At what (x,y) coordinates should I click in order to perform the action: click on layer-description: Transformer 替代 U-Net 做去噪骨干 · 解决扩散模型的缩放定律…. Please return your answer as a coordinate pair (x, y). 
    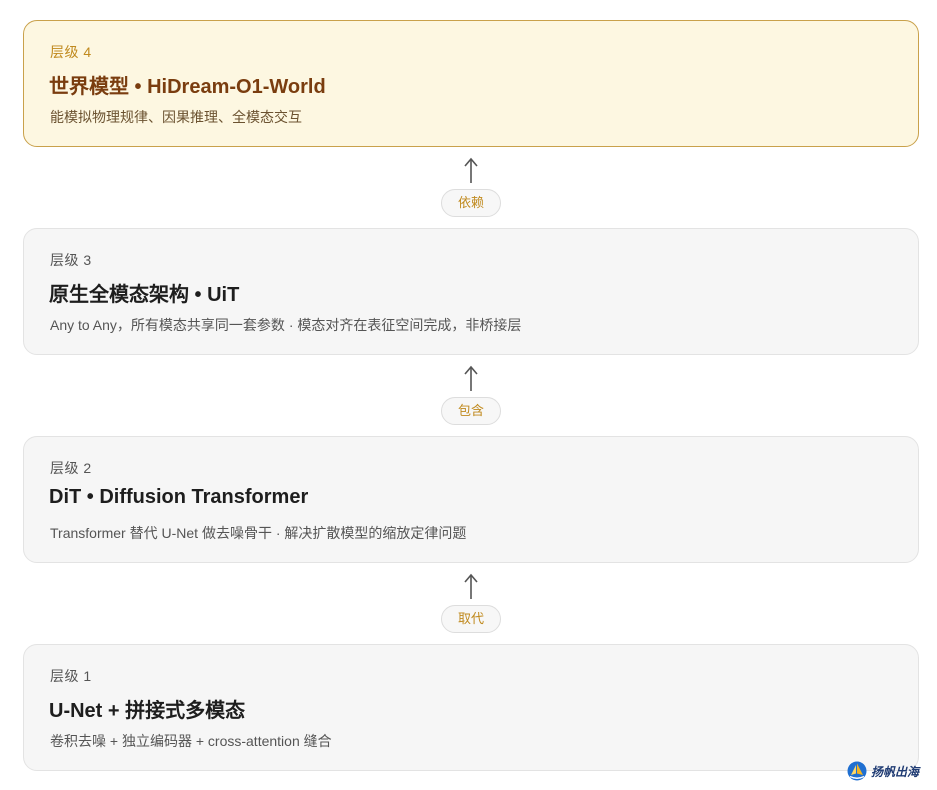
    Looking at the image, I should click on (258, 533).